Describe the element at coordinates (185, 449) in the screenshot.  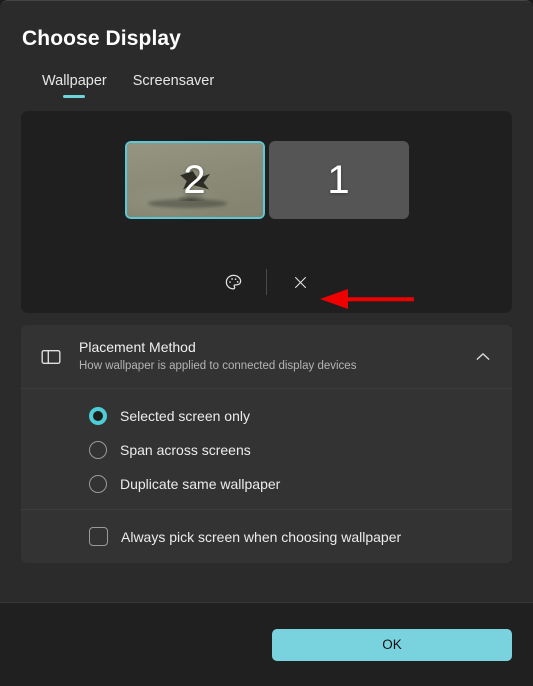
I see `radio-option-label: Span across screens` at that location.